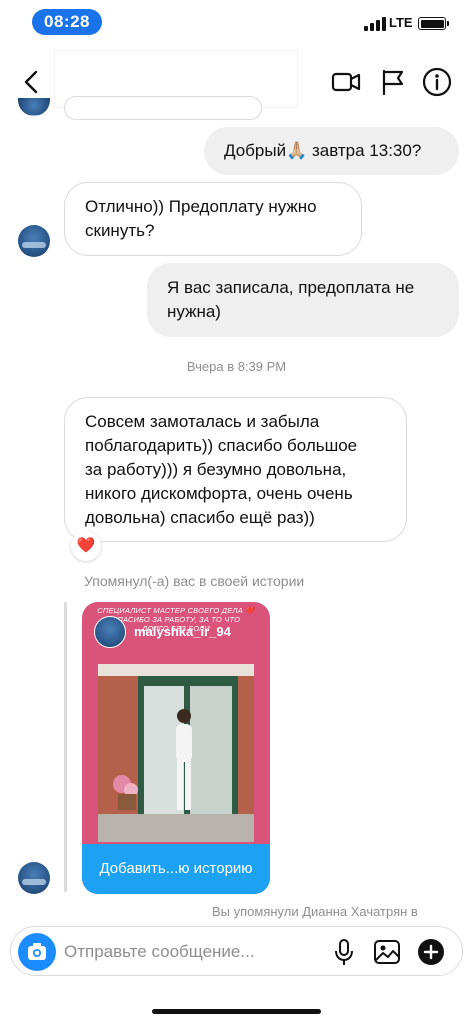 This screenshot has width=473, height=1024. I want to click on heart-icon: ❤️, so click(86, 545).